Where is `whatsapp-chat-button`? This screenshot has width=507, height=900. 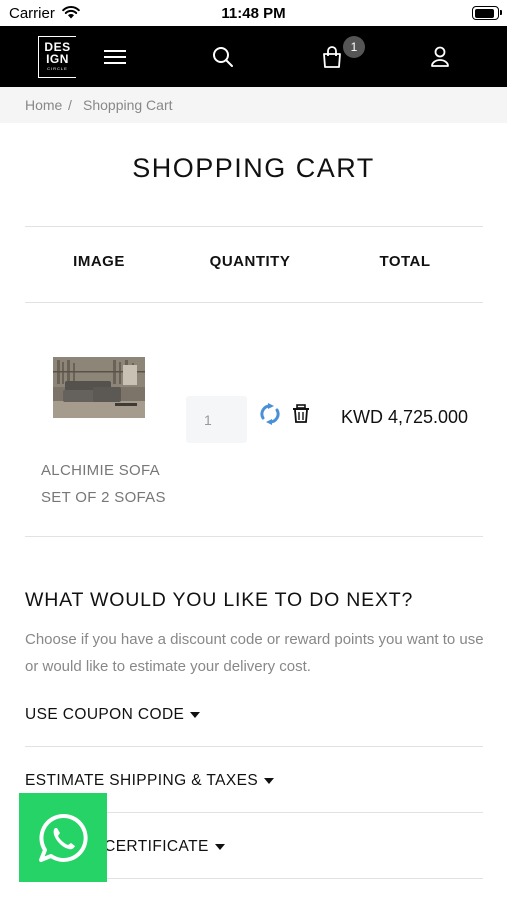
whatsapp-chat-button is located at coordinates (63, 837).